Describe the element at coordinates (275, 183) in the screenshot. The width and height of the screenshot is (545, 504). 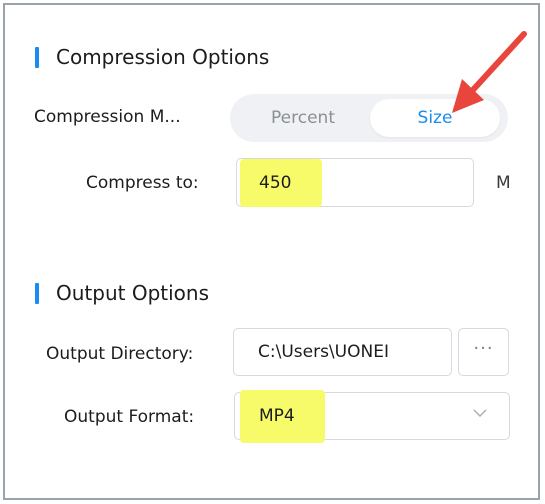
I see `compress-to-value: 450` at that location.